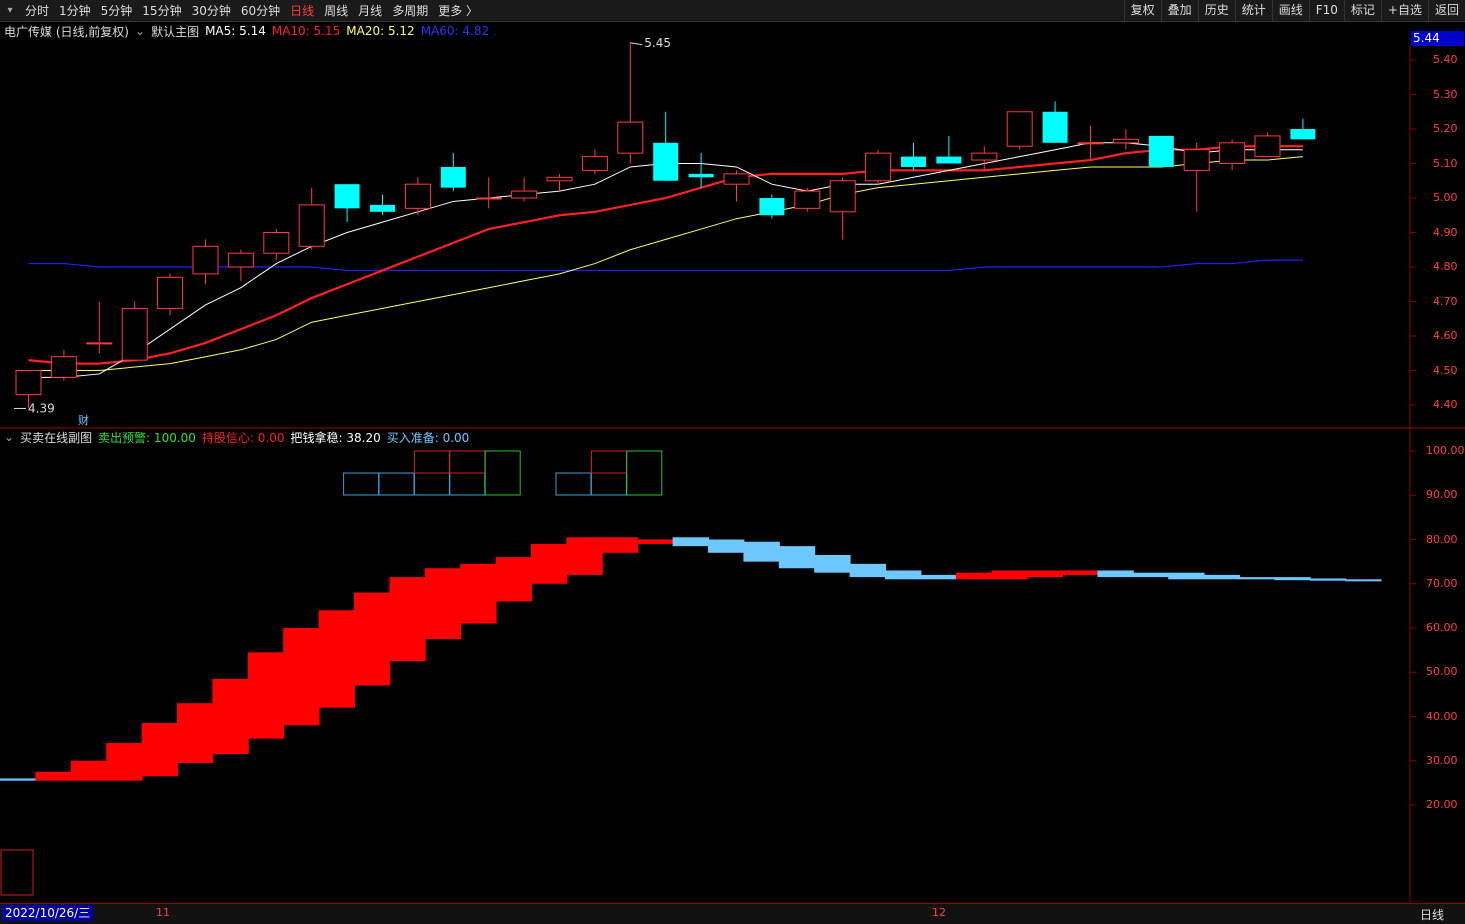 This screenshot has width=1465, height=924. Describe the element at coordinates (1445, 335) in the screenshot. I see `main-y-tick: 4.60` at that location.